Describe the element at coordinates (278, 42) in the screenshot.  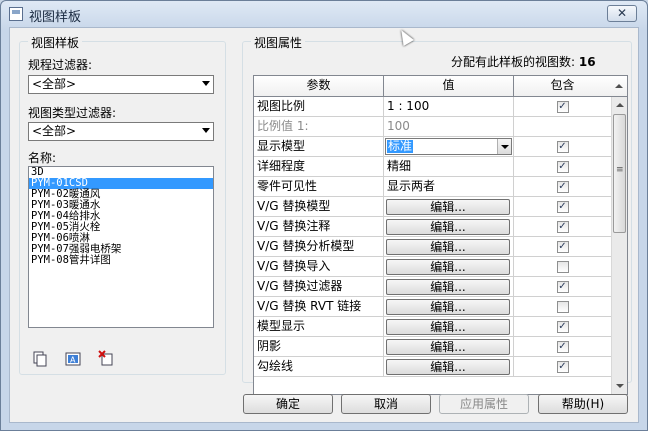
I see `view-properties-group-title: 视图属性` at that location.